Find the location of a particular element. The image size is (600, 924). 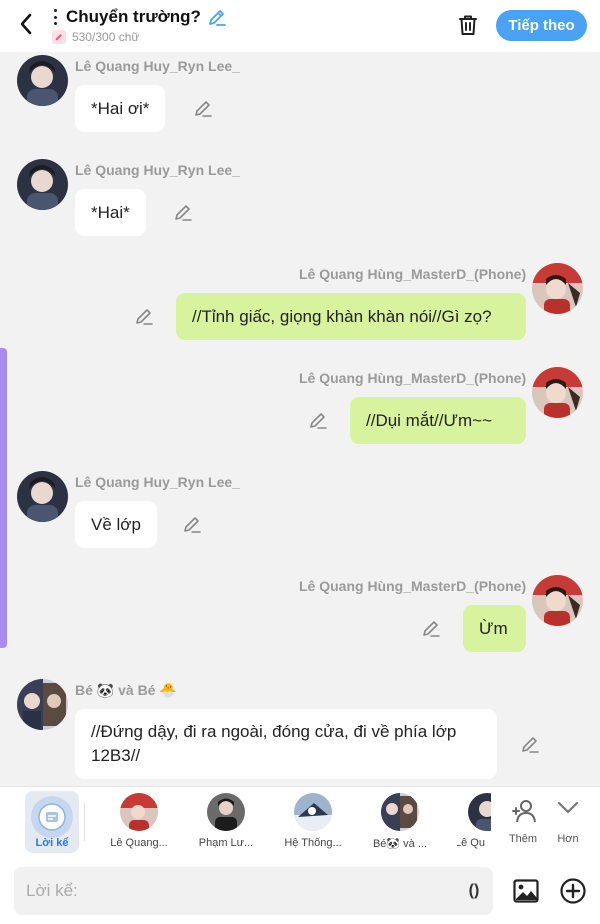

chevron-left-icon is located at coordinates (26, 24).